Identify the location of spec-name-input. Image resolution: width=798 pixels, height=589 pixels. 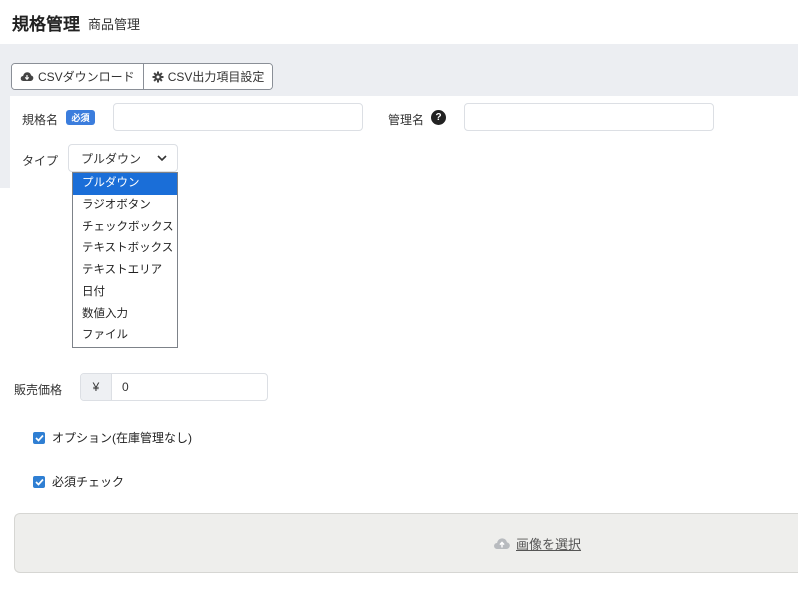
(238, 117).